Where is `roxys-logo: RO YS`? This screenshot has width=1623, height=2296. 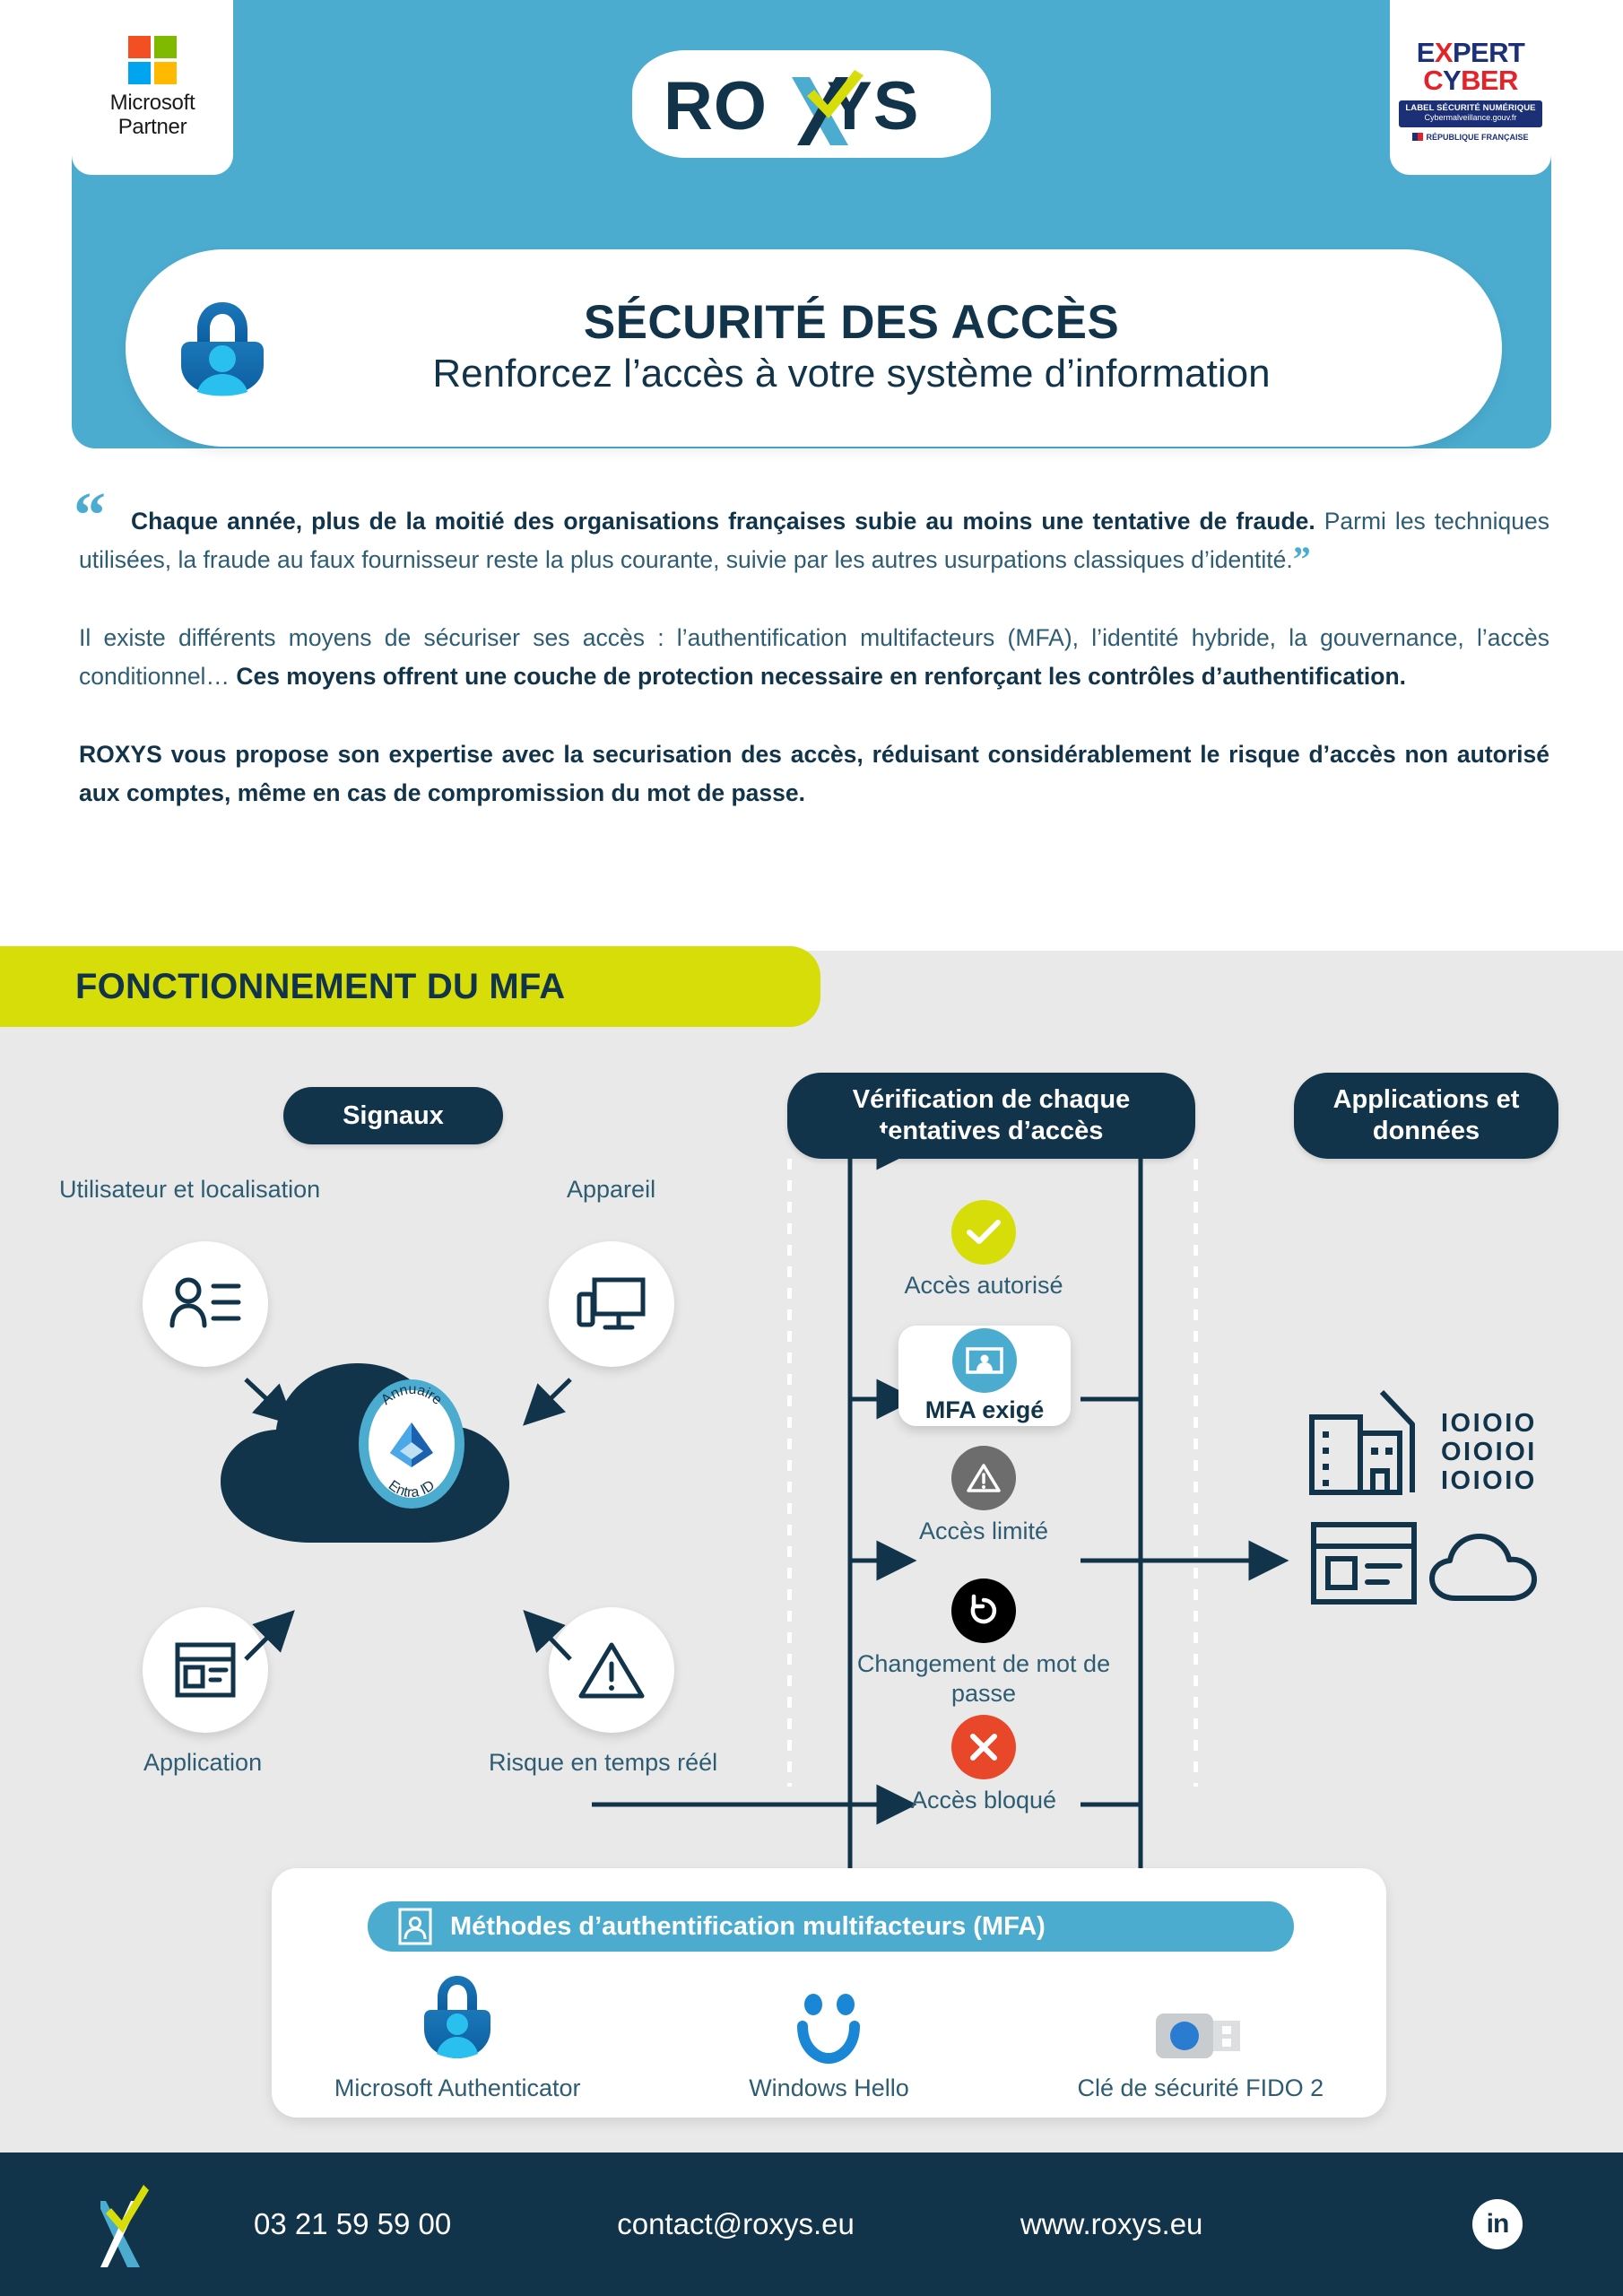 roxys-logo: RO YS is located at coordinates (811, 104).